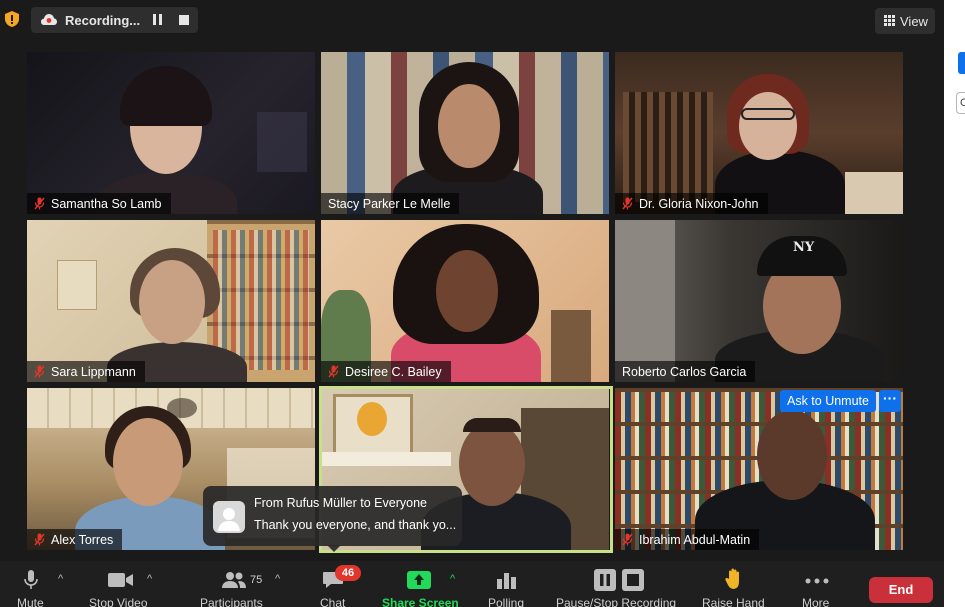  What do you see at coordinates (60, 579) in the screenshot?
I see `audio-options-chevron-icon: ^` at bounding box center [60, 579].